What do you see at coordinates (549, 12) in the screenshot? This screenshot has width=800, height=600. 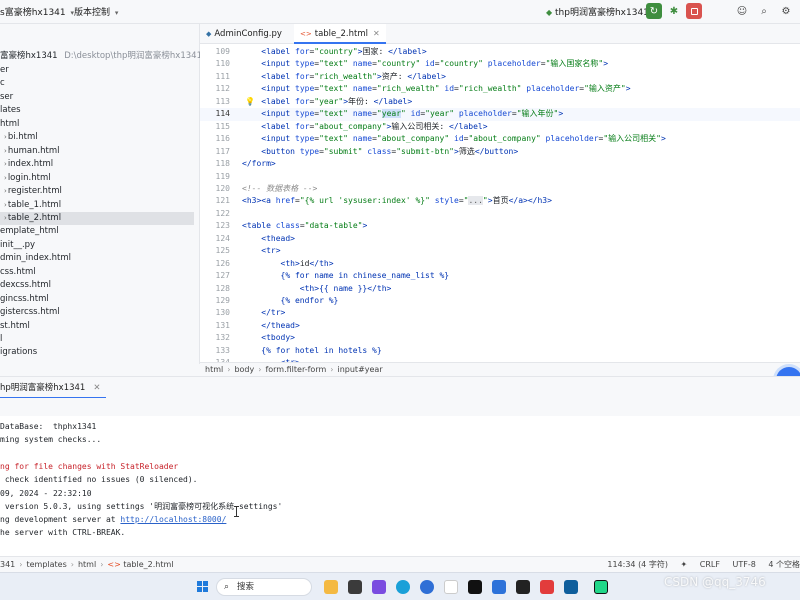 I see `python-icon: ◆` at bounding box center [549, 12].